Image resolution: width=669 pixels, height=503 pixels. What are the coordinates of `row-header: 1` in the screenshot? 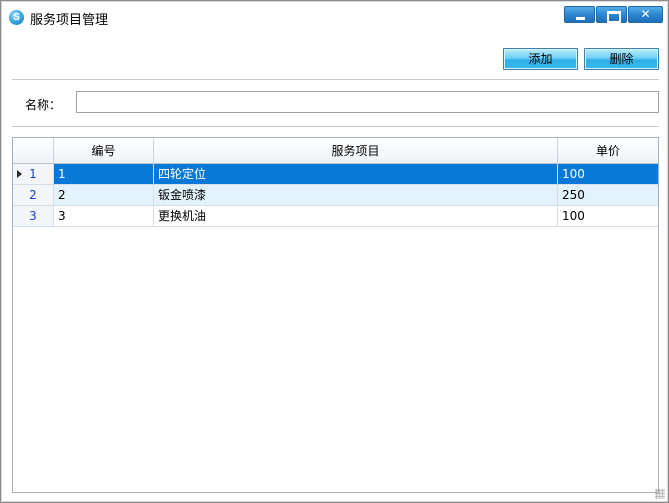 It's located at (33, 174).